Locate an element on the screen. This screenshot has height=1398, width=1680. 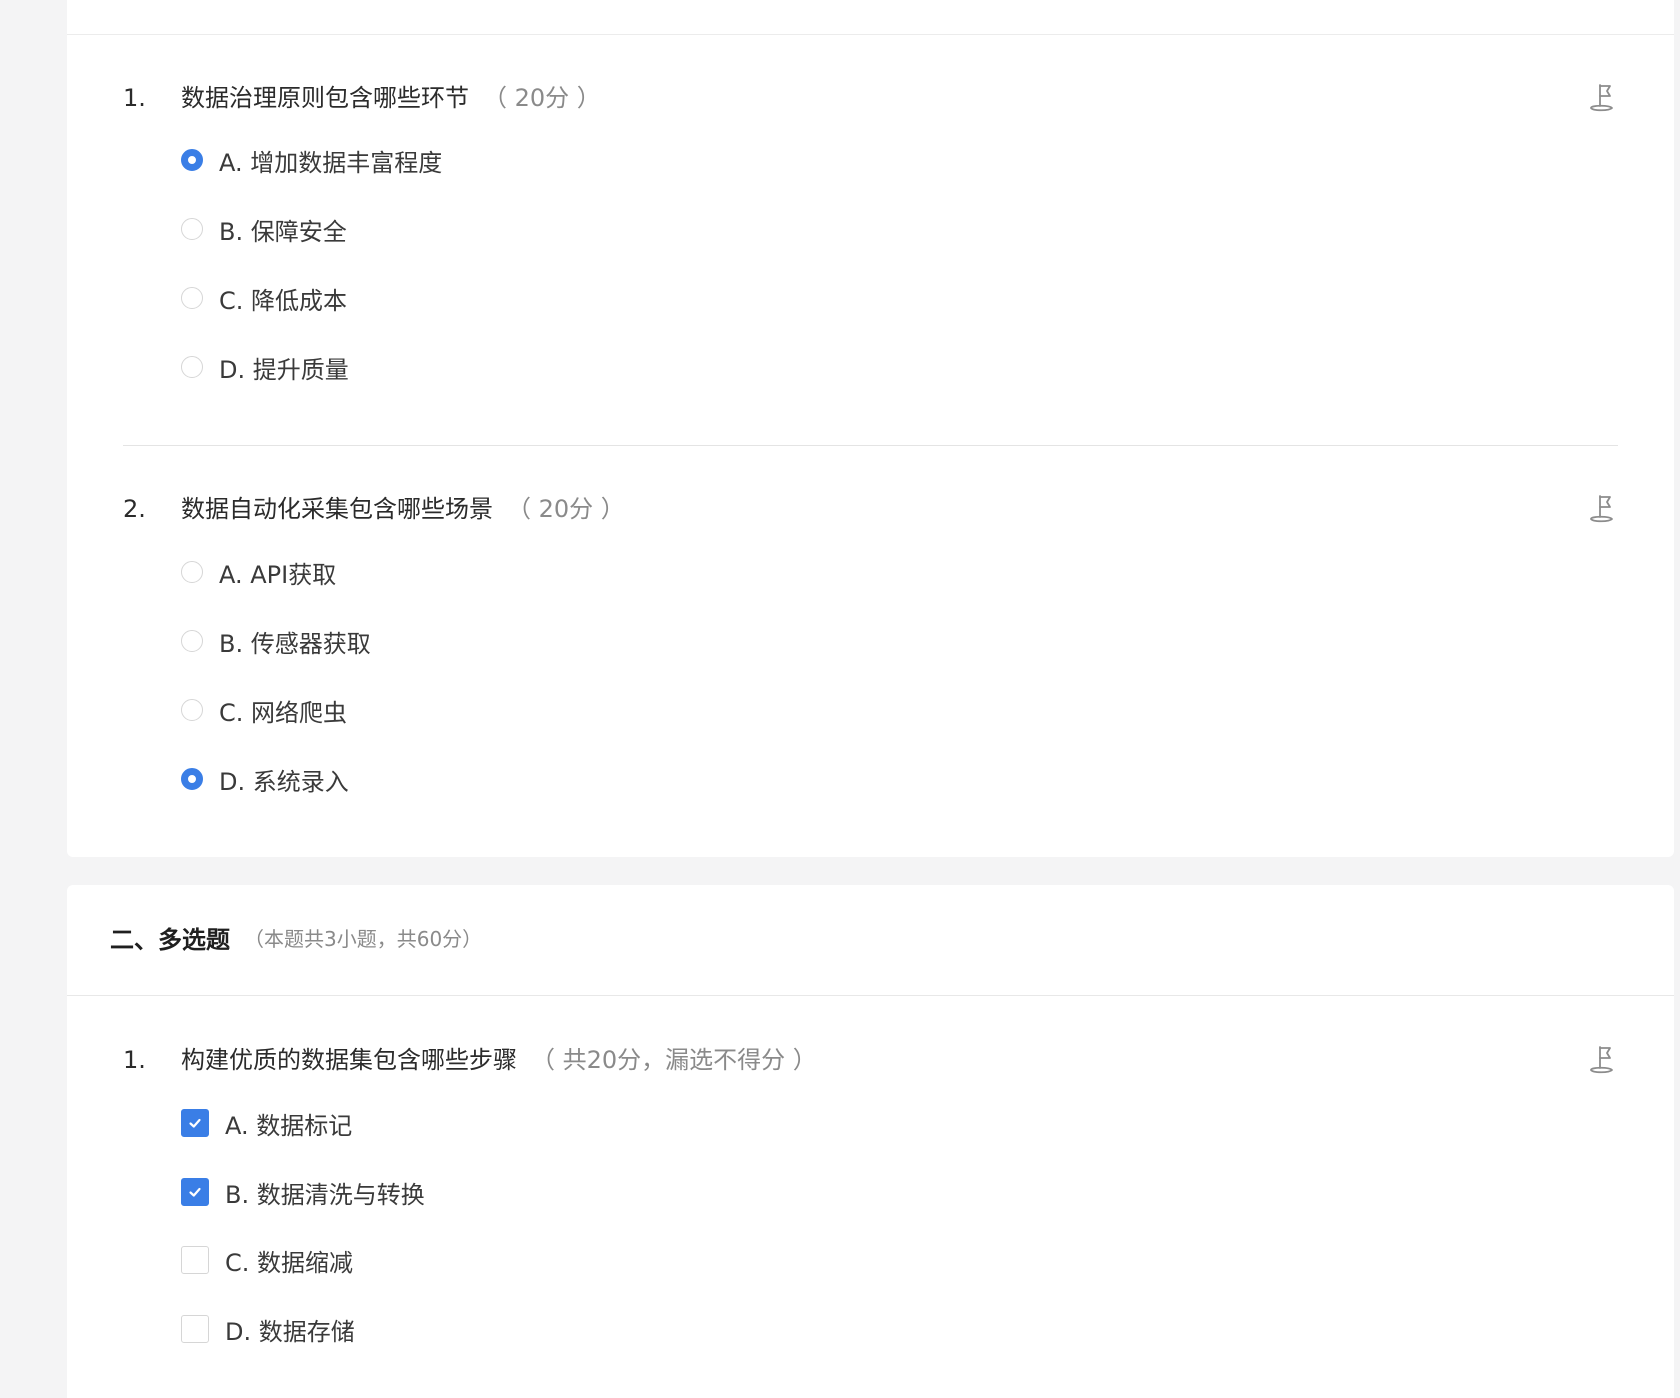
question-divider is located at coordinates (870, 445).